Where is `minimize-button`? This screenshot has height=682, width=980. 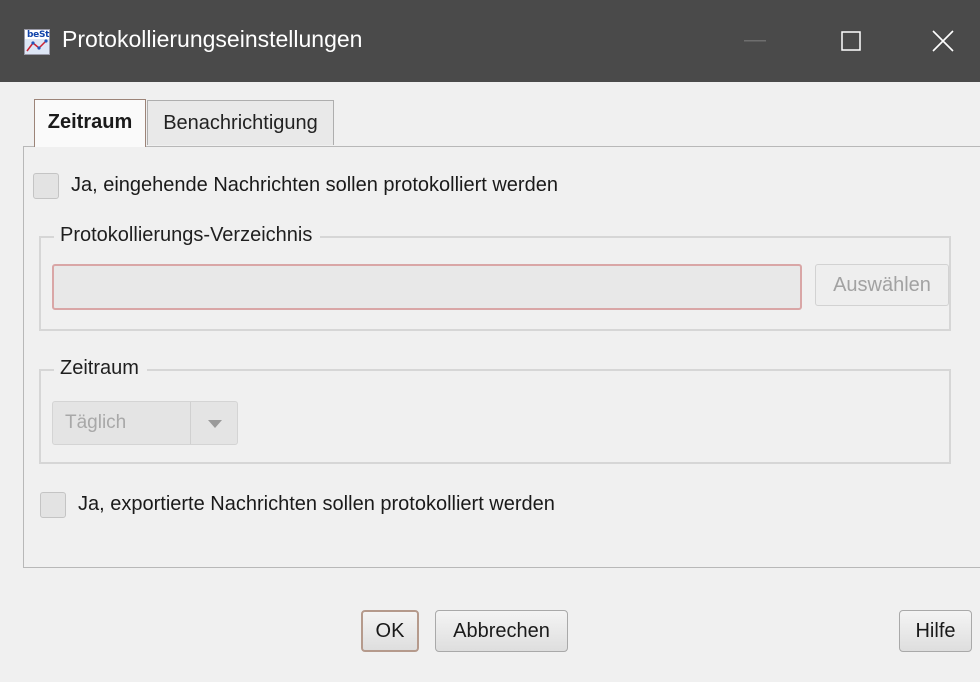
minimize-button is located at coordinates (755, 41).